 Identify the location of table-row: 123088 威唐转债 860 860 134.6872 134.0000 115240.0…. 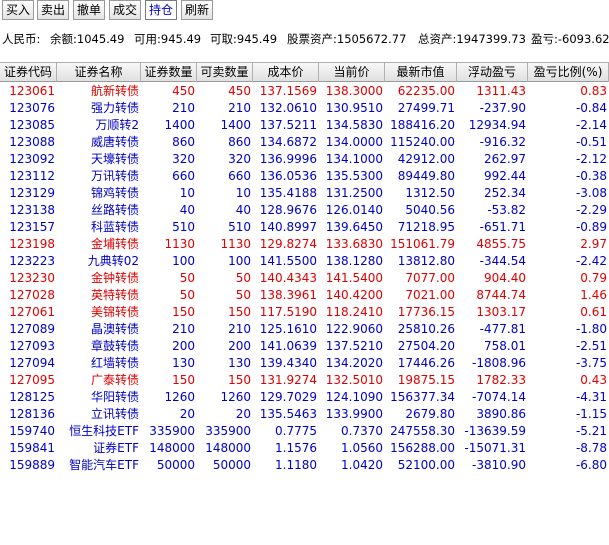
(304, 142).